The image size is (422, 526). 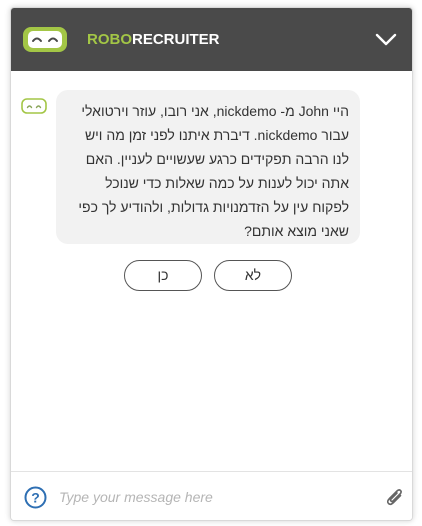 I want to click on brand-name-first: ROBO, so click(x=109, y=39).